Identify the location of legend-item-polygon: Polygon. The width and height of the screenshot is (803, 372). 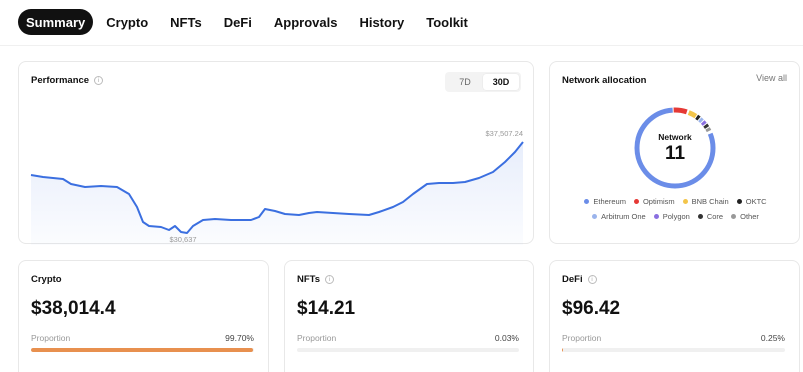
(671, 216).